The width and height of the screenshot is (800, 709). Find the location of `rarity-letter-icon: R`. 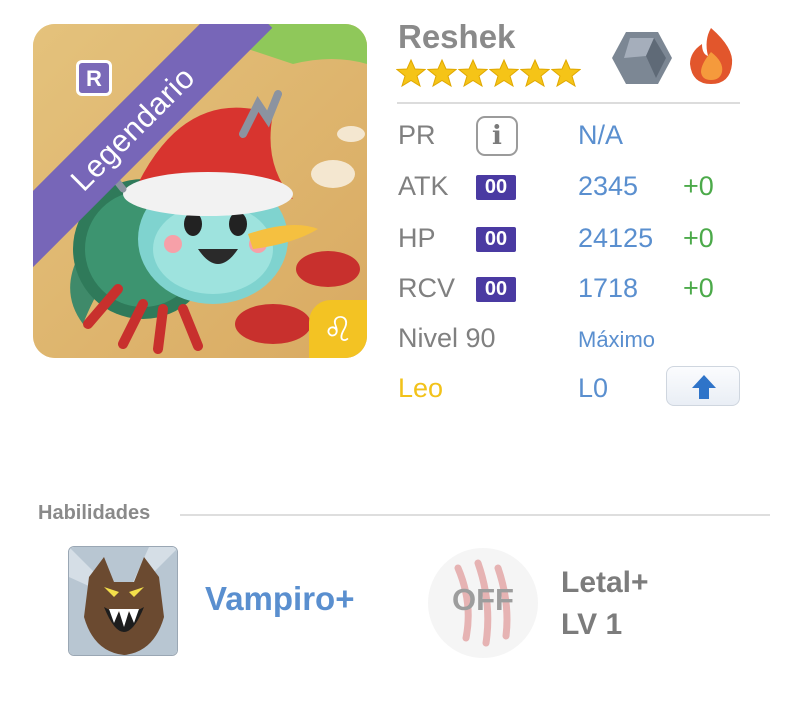

rarity-letter-icon: R is located at coordinates (94, 78).